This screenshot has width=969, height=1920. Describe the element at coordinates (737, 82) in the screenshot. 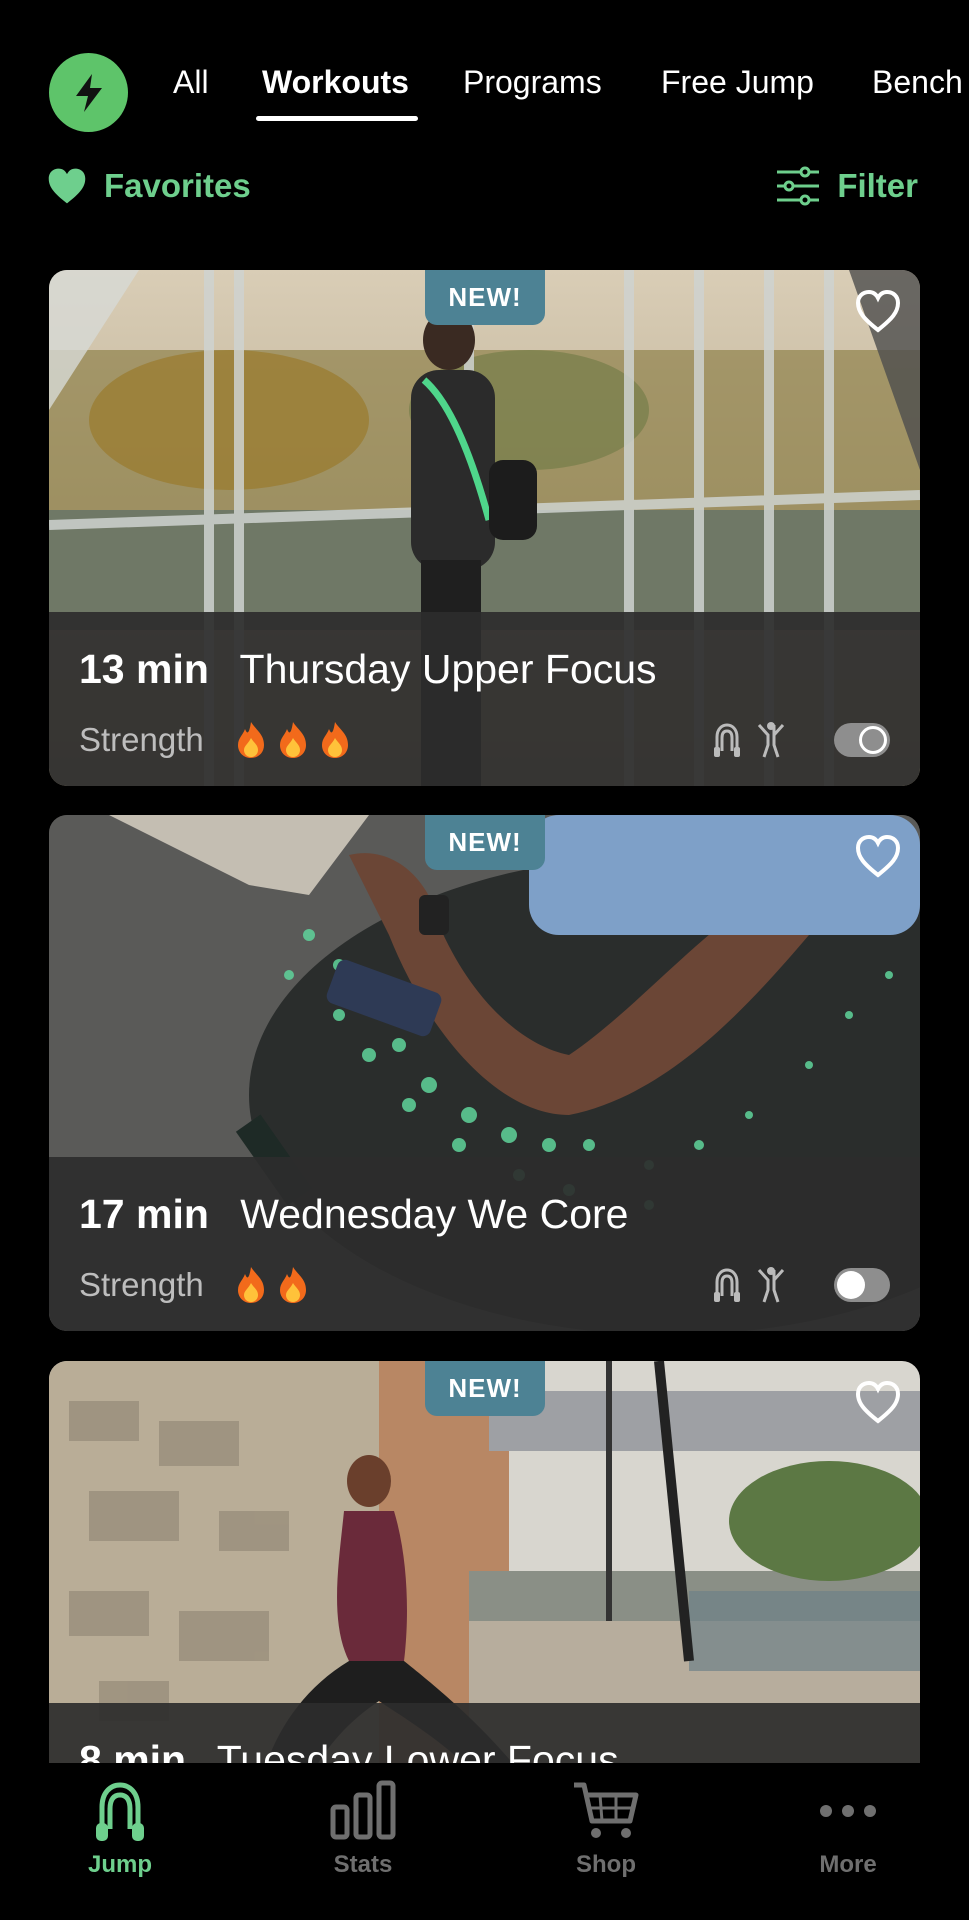

I see `tab-free-jump: Free Jump` at that location.